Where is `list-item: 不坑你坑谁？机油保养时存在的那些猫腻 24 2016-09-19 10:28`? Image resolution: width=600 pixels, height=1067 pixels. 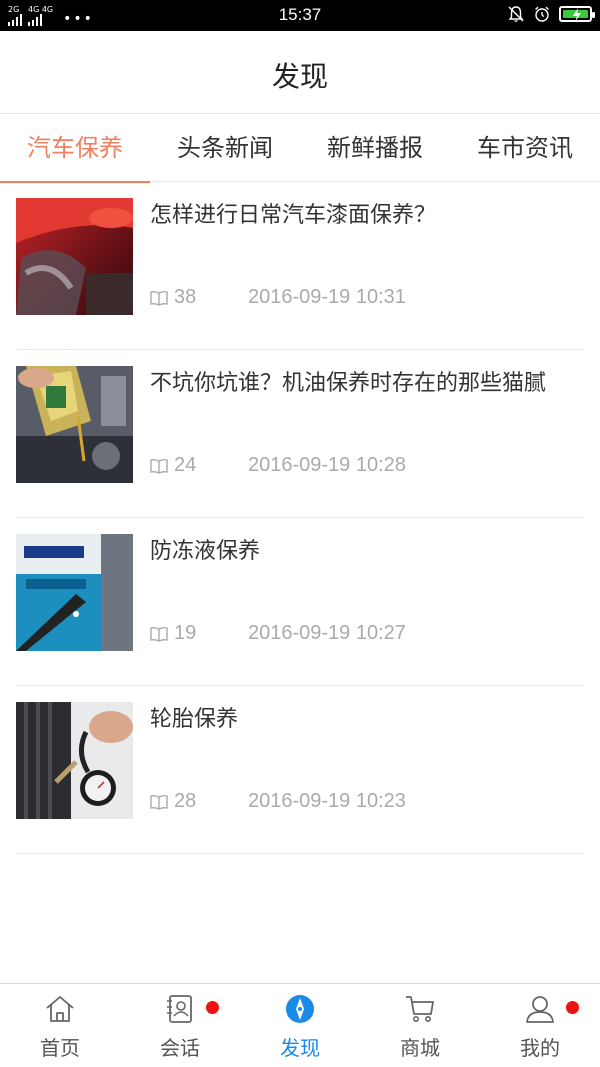 list-item: 不坑你坑谁？机油保养时存在的那些猫腻 24 2016-09-19 10:28 is located at coordinates (300, 434).